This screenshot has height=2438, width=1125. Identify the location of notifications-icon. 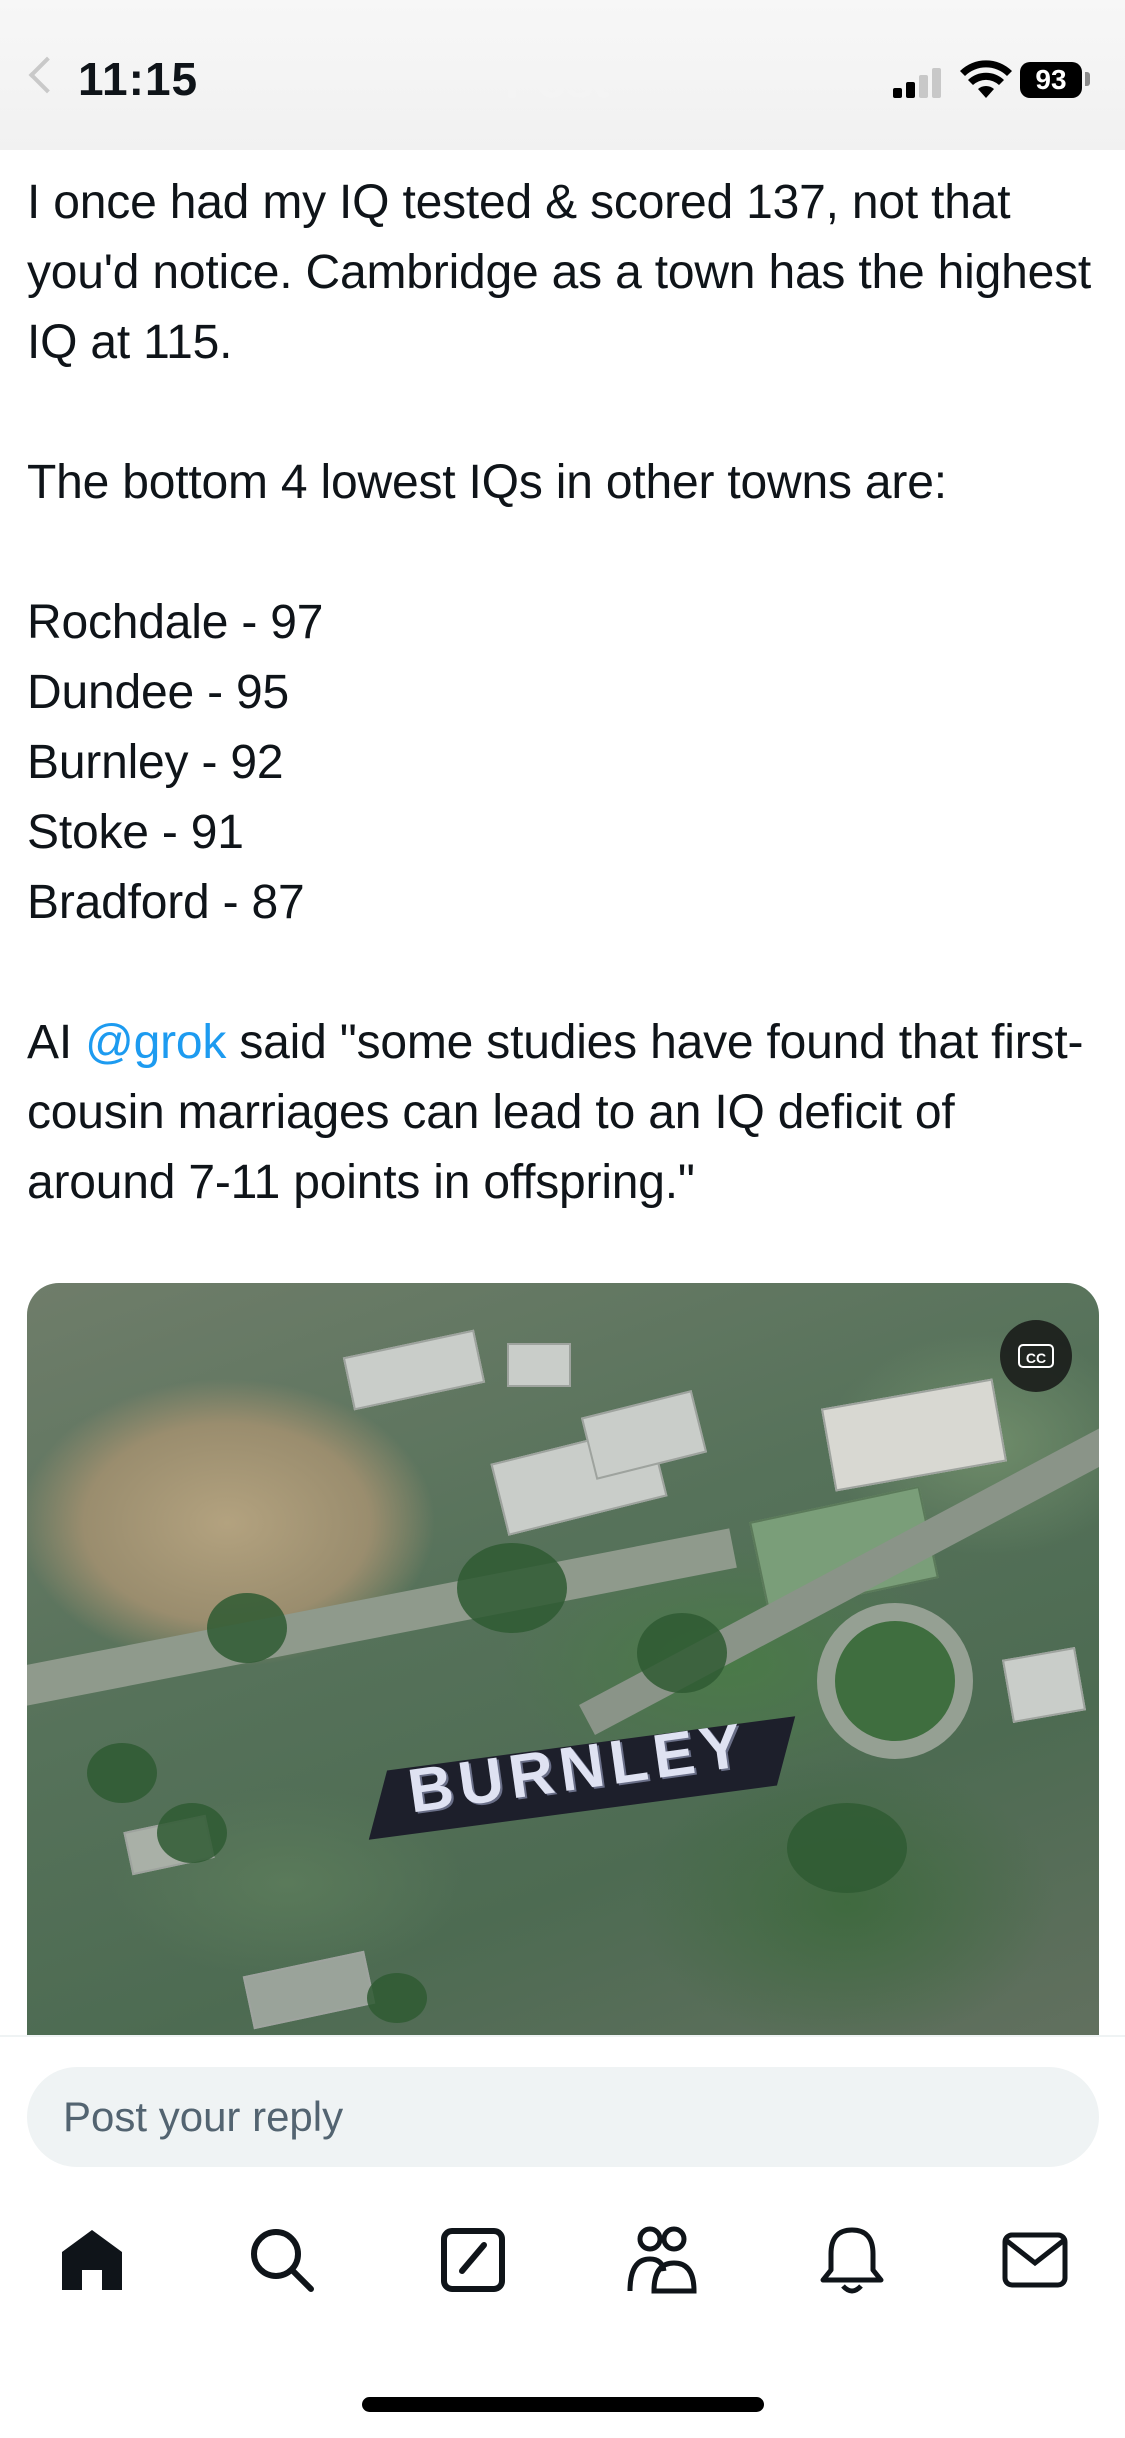
(852, 2260).